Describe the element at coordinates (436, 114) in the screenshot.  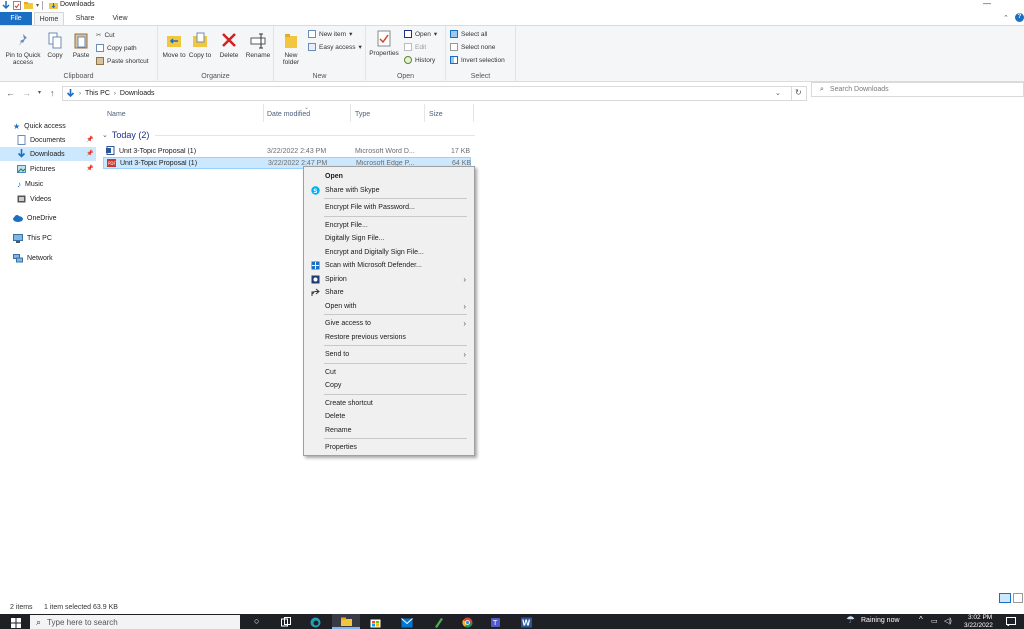
I see `column-header-size: Size` at that location.